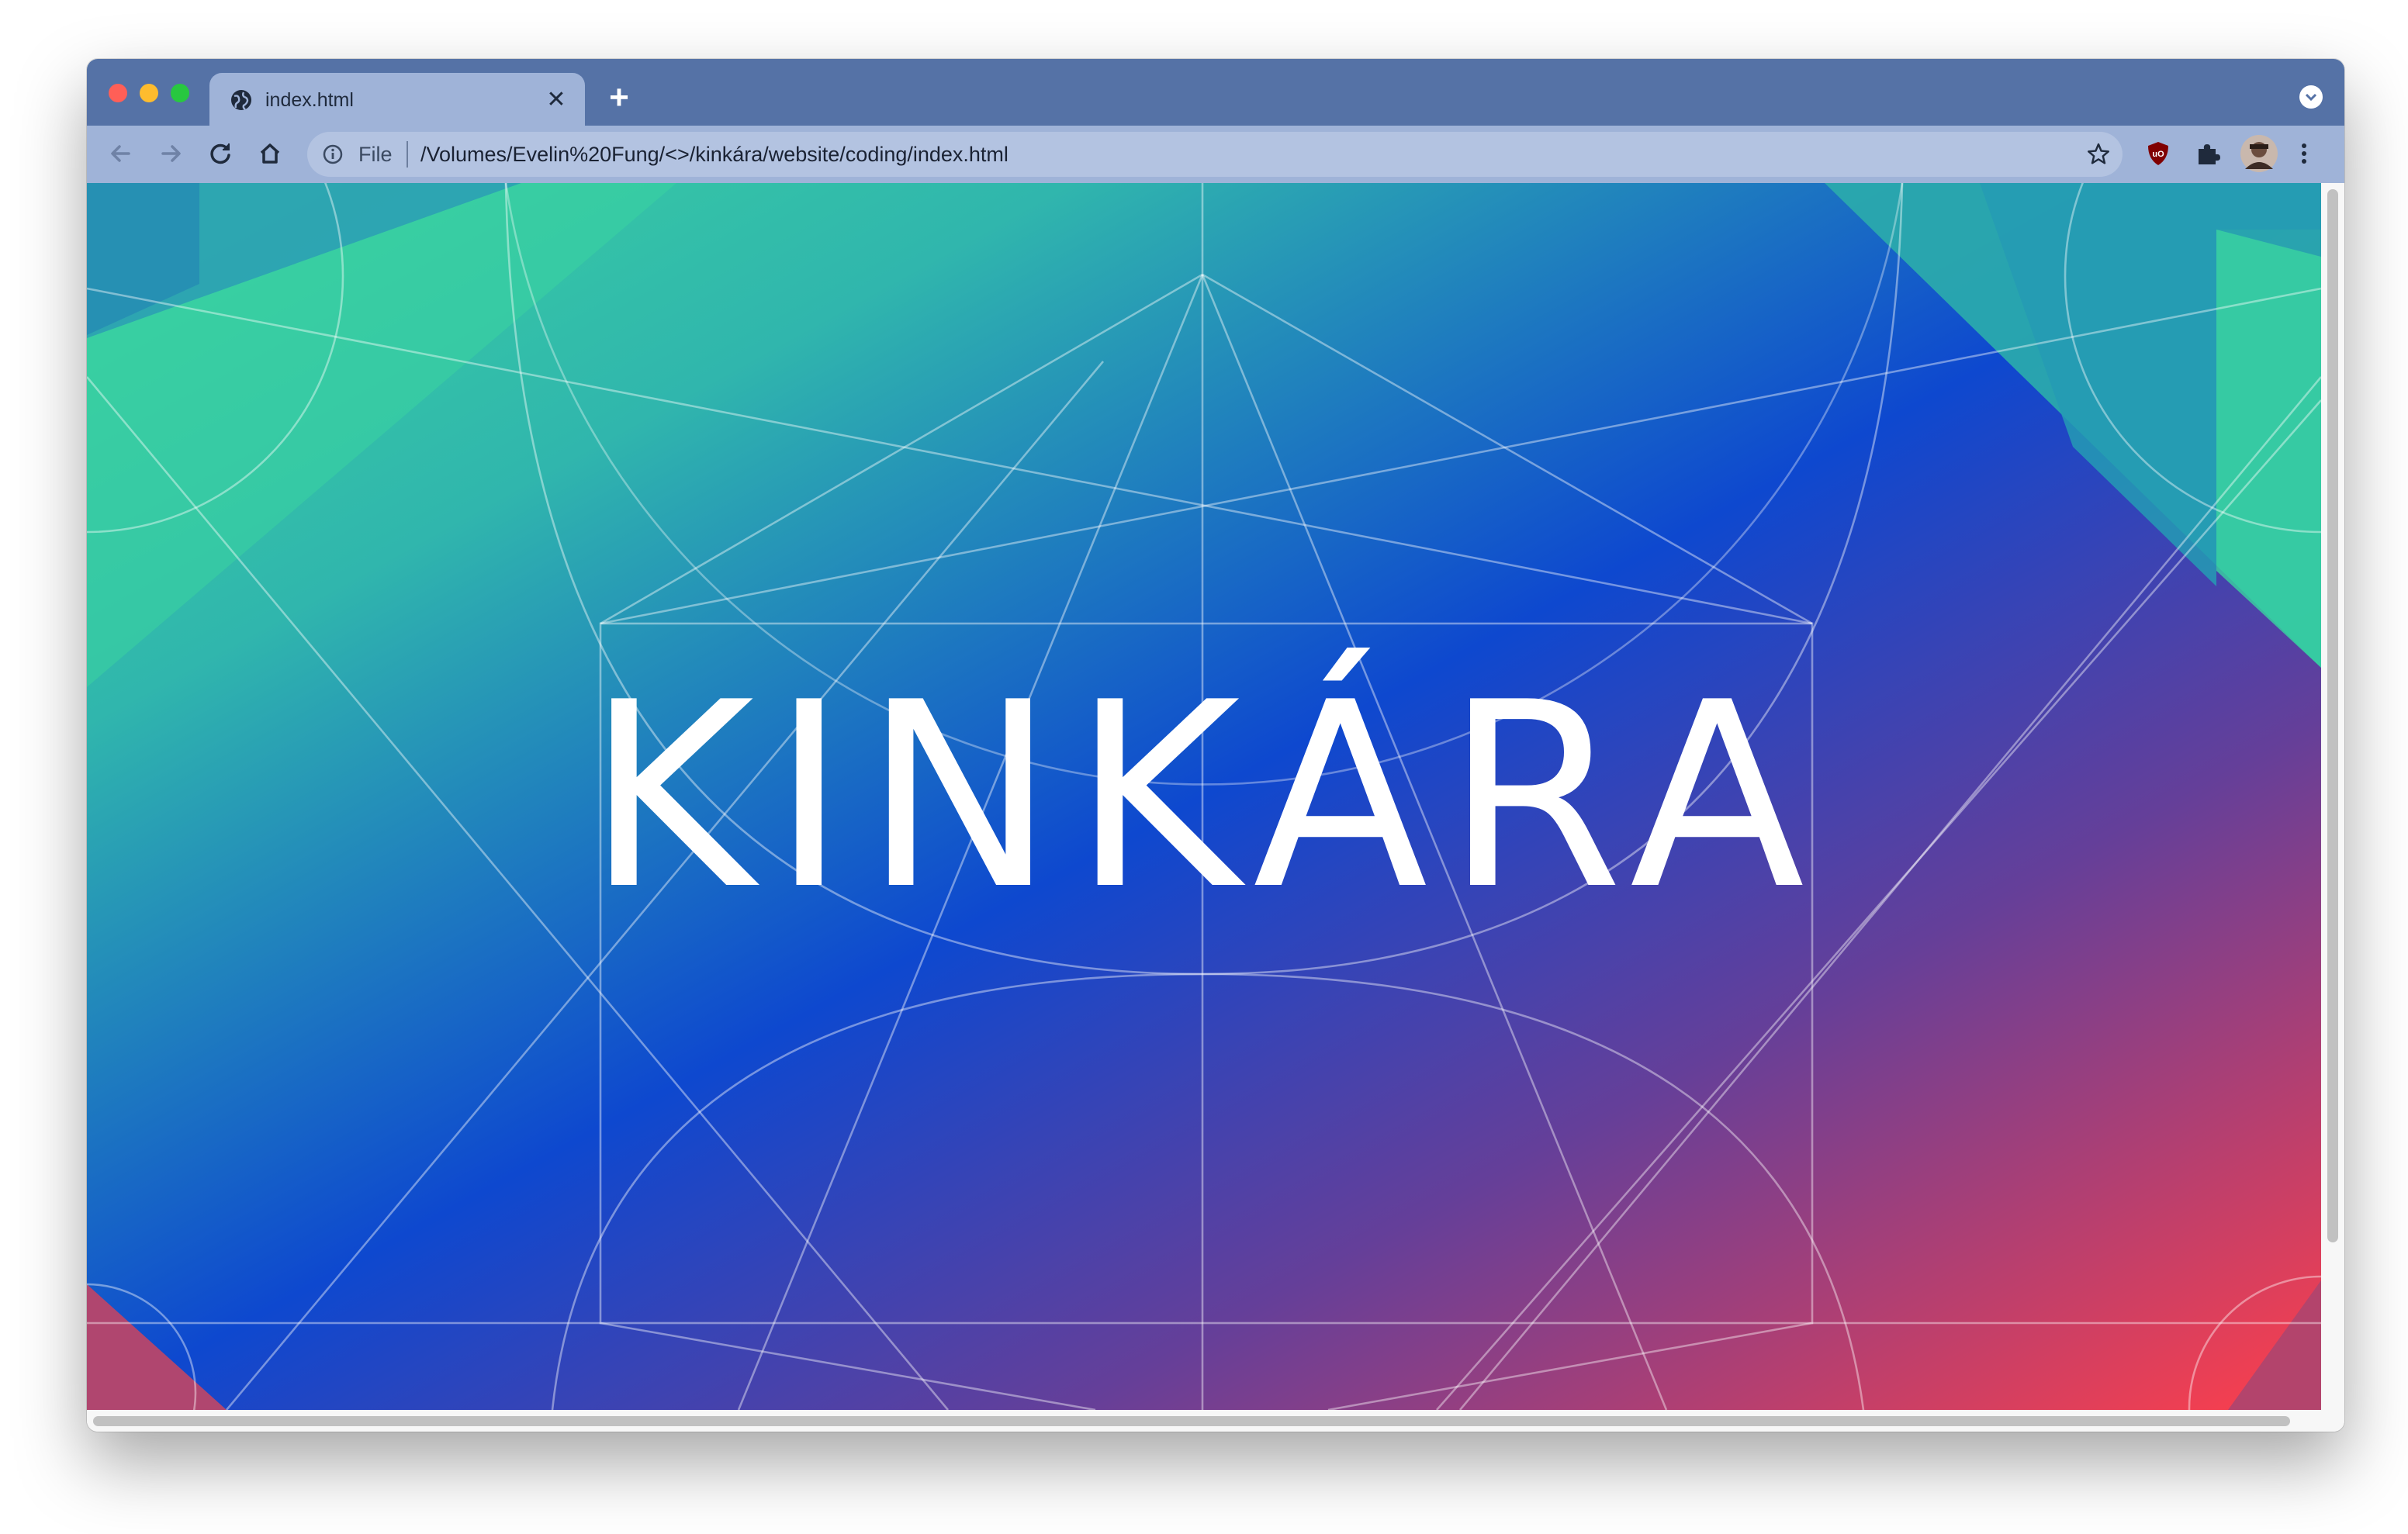 This screenshot has height=1534, width=2408. I want to click on home-icon, so click(270, 153).